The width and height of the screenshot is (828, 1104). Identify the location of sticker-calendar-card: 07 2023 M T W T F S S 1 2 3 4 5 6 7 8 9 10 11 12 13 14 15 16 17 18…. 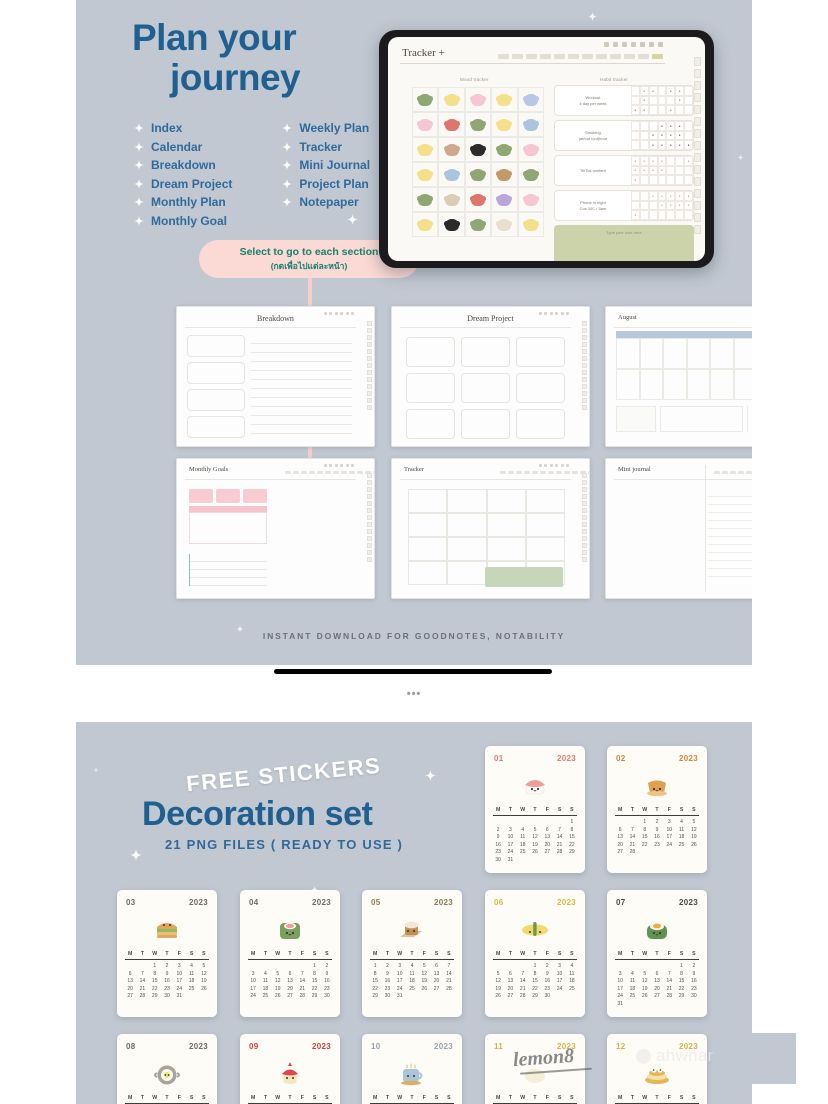
(657, 953).